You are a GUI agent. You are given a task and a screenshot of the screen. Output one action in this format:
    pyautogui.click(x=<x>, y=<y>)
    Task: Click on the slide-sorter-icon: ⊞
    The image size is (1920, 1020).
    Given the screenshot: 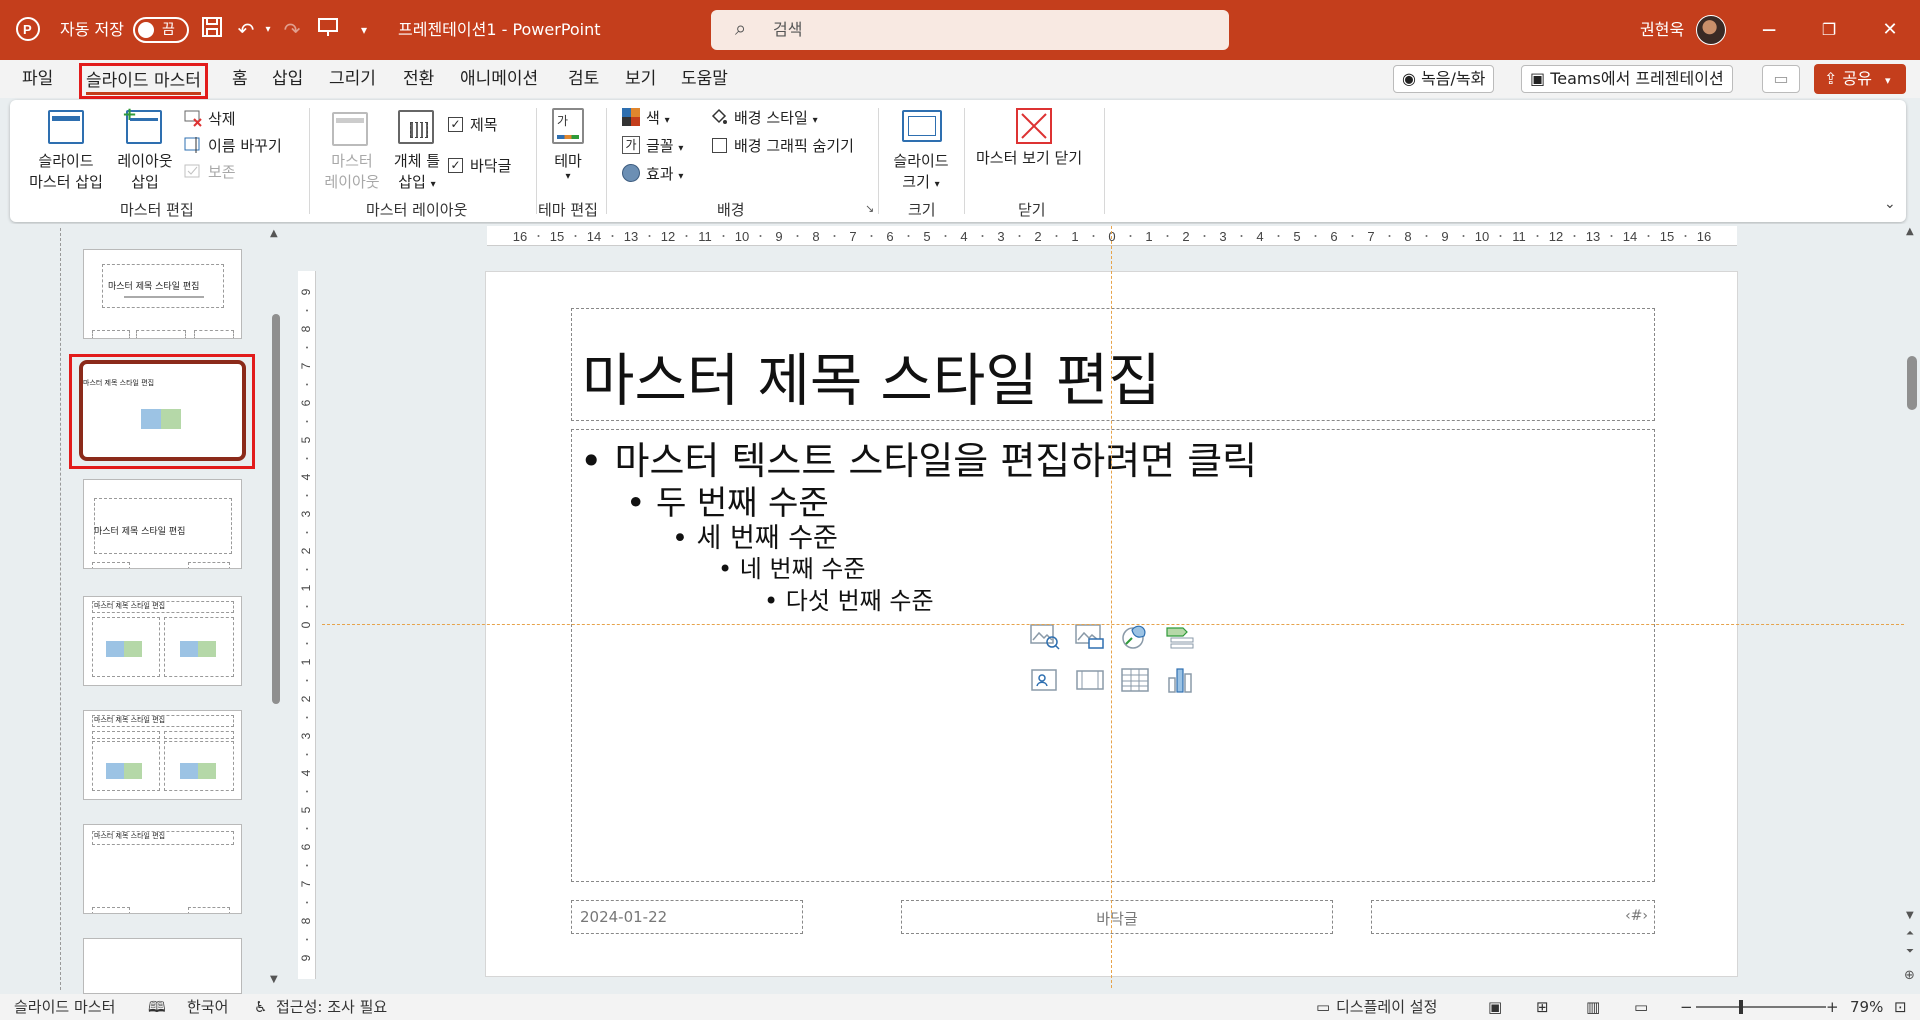 What is the action you would take?
    pyautogui.click(x=1542, y=1007)
    